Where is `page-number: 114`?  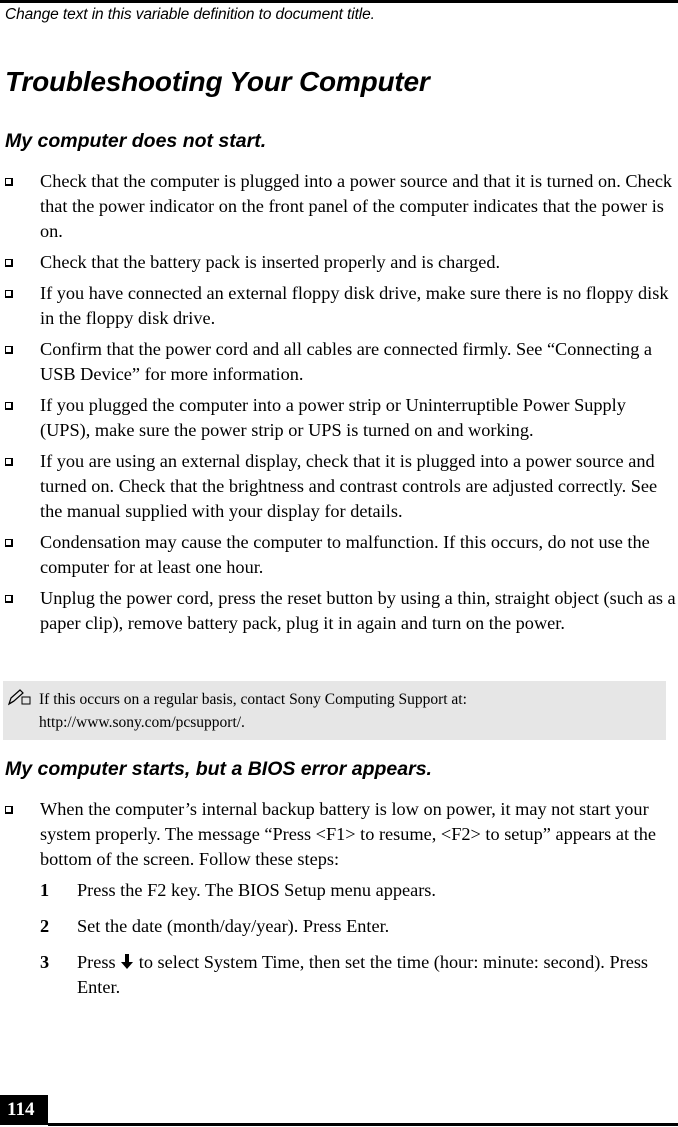
page-number: 114 is located at coordinates (24, 1110).